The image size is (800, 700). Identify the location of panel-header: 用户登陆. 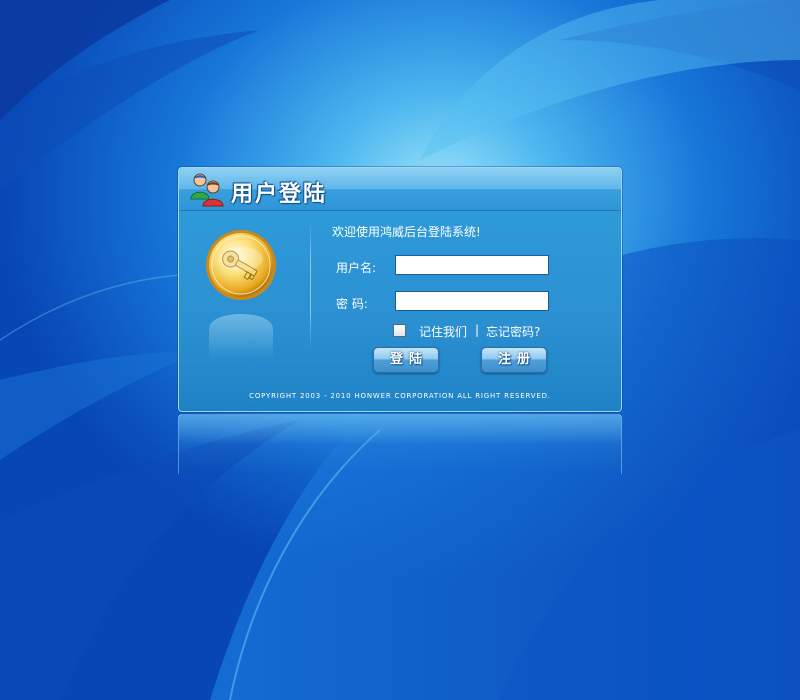
(400, 189).